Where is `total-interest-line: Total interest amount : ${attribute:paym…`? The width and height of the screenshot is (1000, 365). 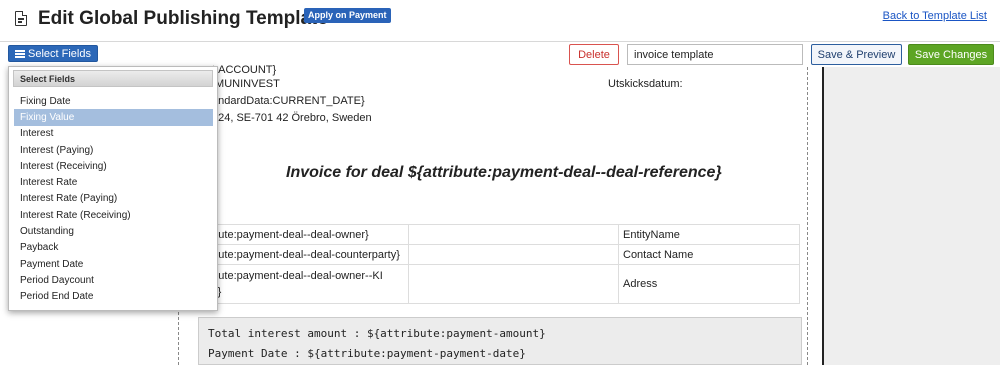 total-interest-line: Total interest amount : ${attribute:paym… is located at coordinates (377, 333).